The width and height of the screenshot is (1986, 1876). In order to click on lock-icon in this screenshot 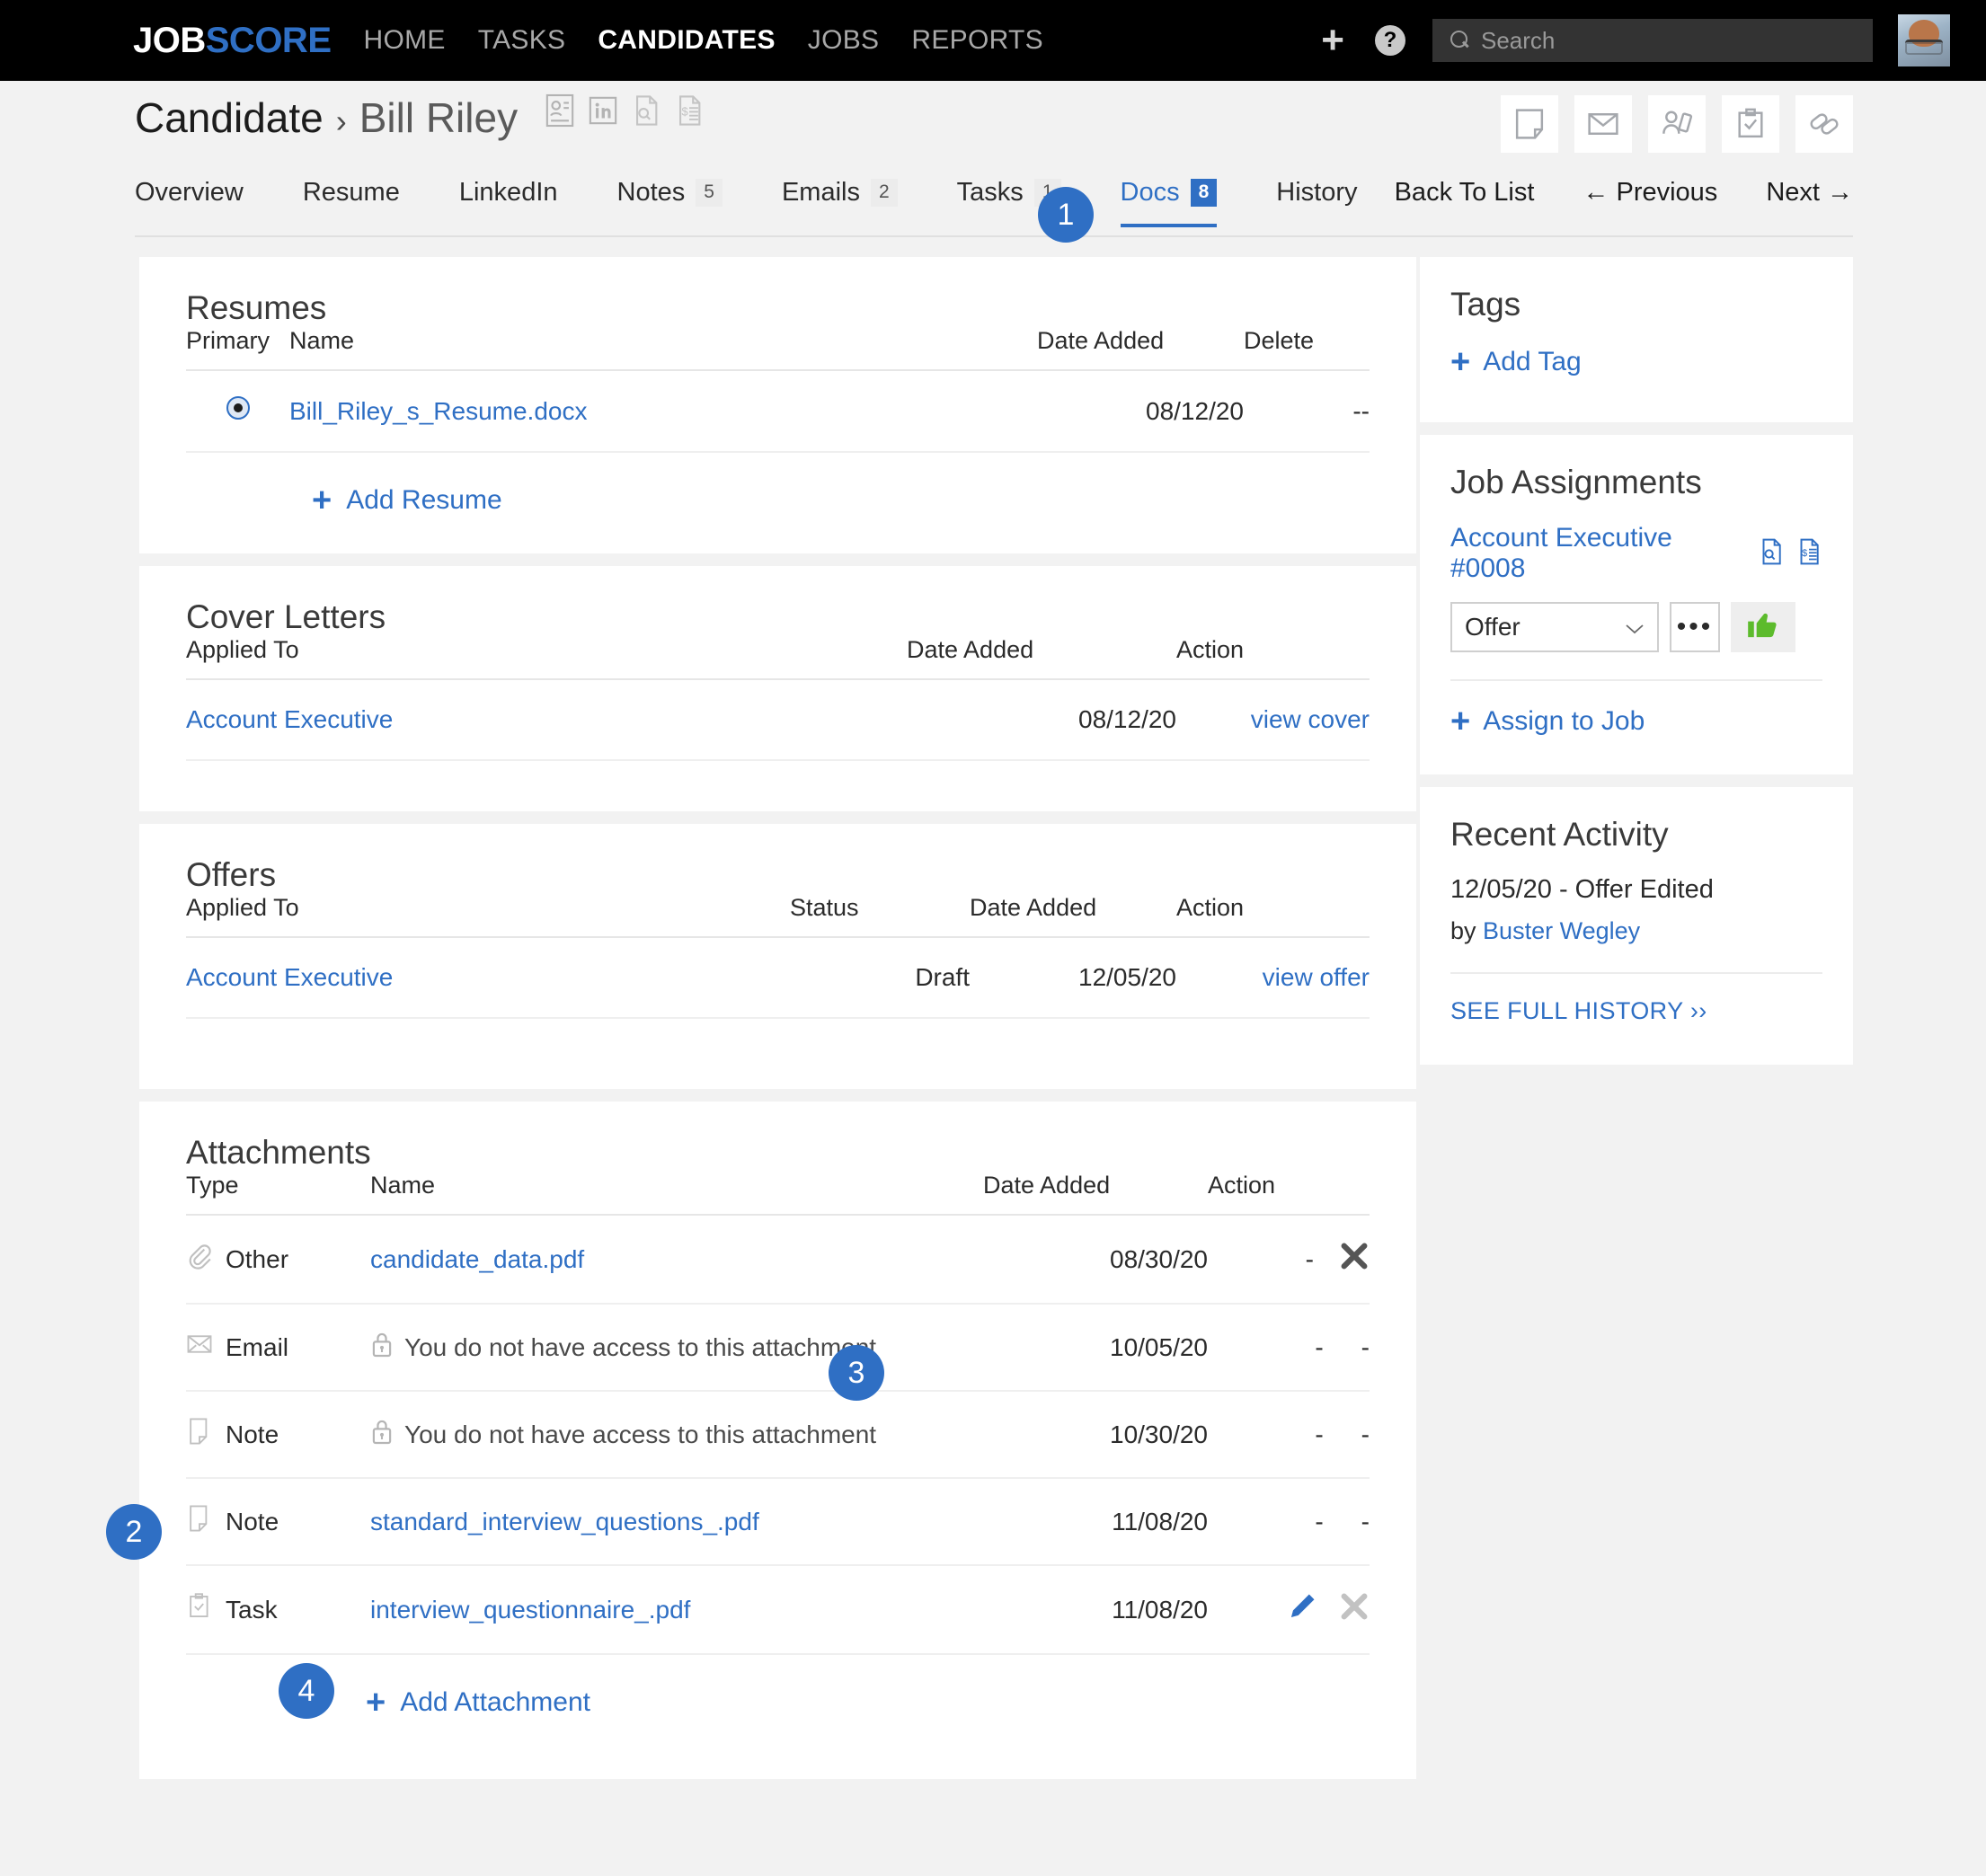, I will do `click(382, 1348)`.